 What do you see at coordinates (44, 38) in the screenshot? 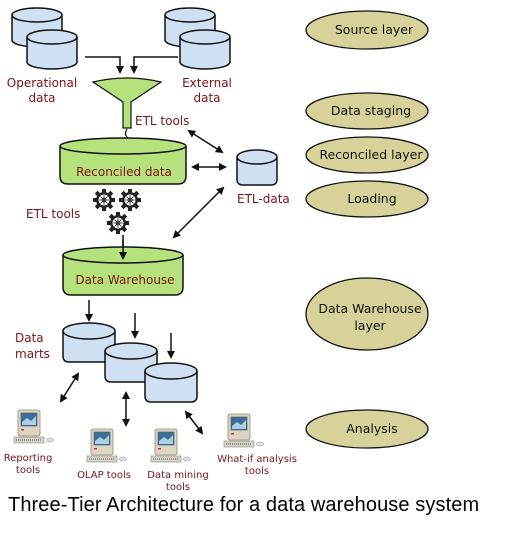
I see `operational-db-icon` at bounding box center [44, 38].